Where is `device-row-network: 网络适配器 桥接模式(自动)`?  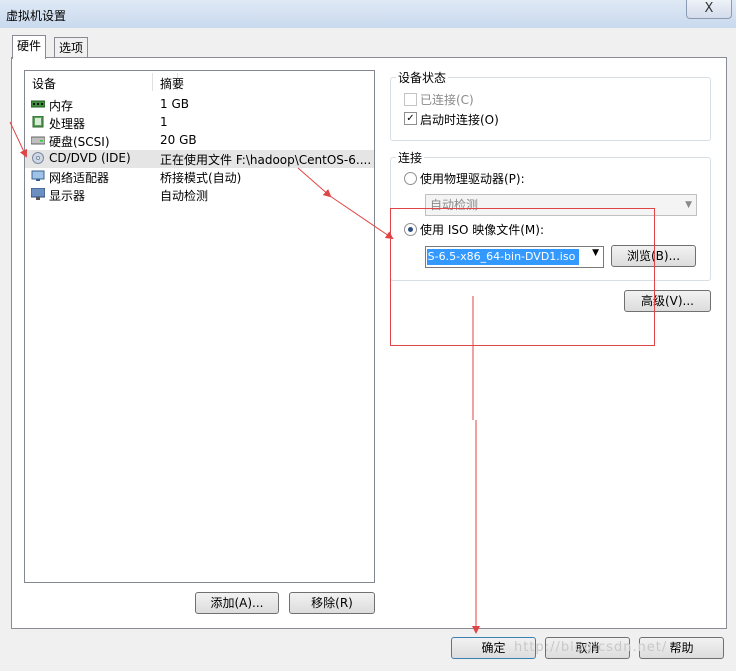 device-row-network: 网络适配器 桥接模式(自动) is located at coordinates (199, 177).